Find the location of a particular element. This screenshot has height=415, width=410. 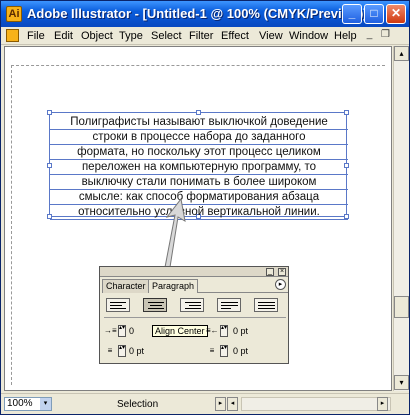

zoom-select: 100% ▾ is located at coordinates (28, 404).